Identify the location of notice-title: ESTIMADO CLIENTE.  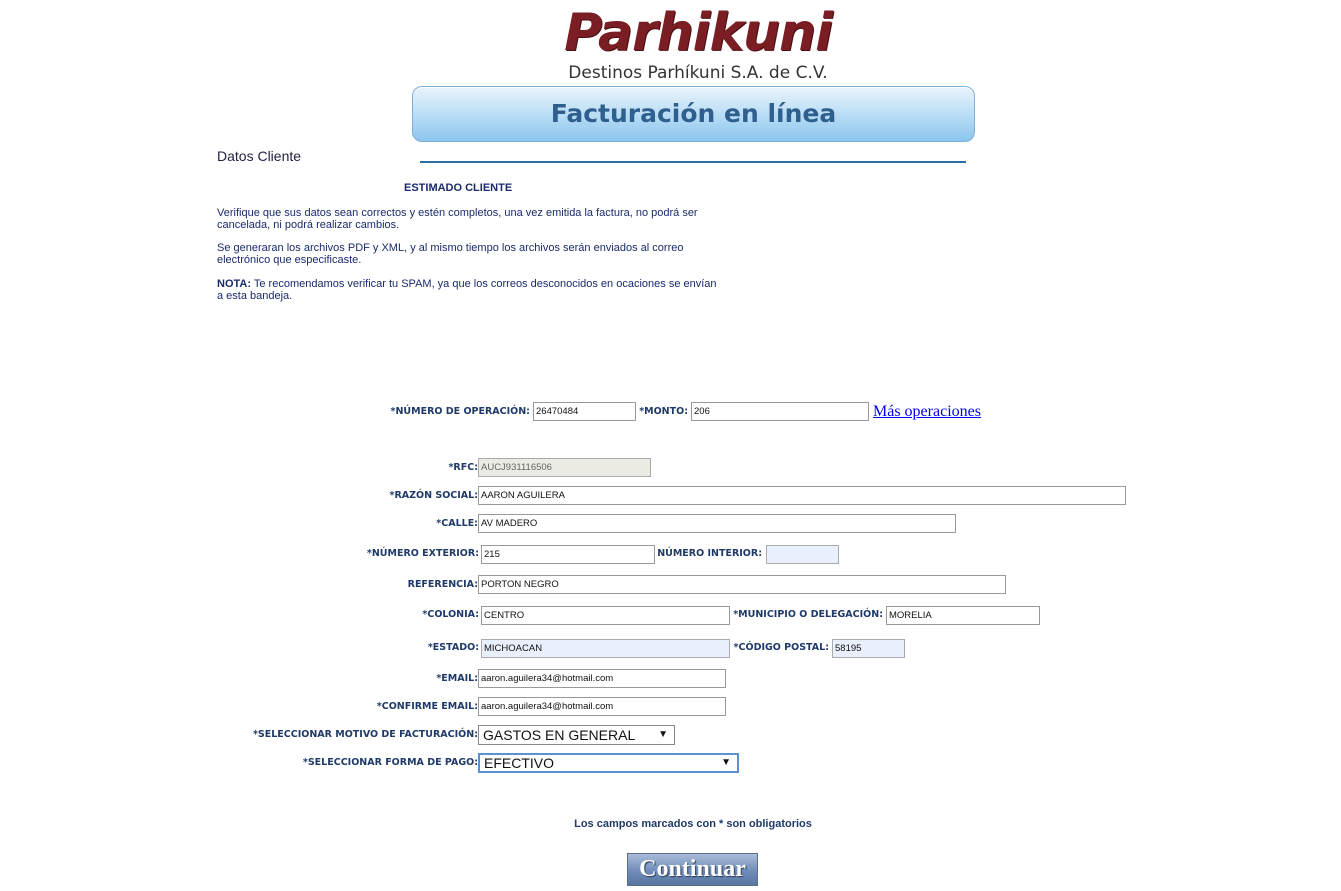
(458, 188).